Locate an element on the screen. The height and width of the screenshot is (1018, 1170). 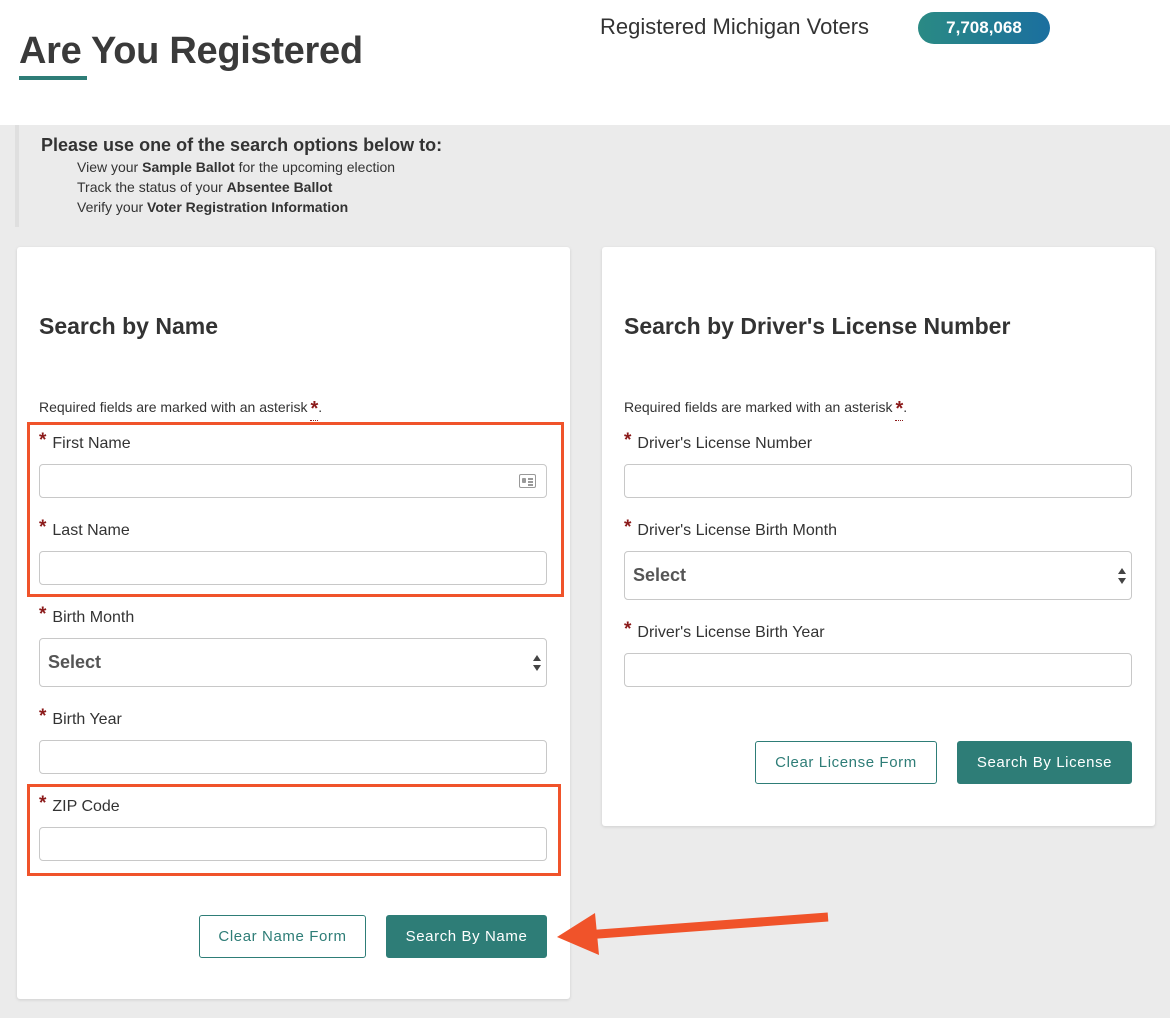
license-number-label: * Driver's License Number is located at coordinates (718, 442).